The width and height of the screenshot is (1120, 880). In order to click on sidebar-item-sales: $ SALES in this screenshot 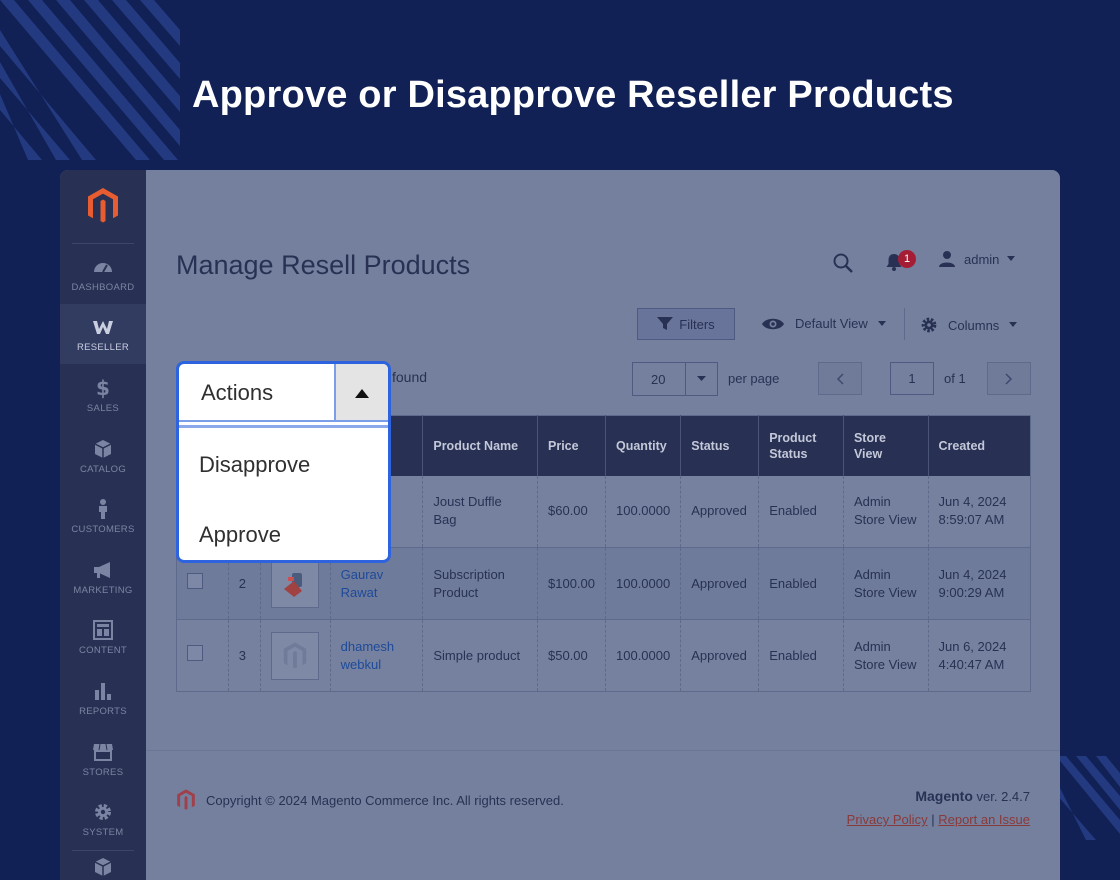, I will do `click(103, 395)`.